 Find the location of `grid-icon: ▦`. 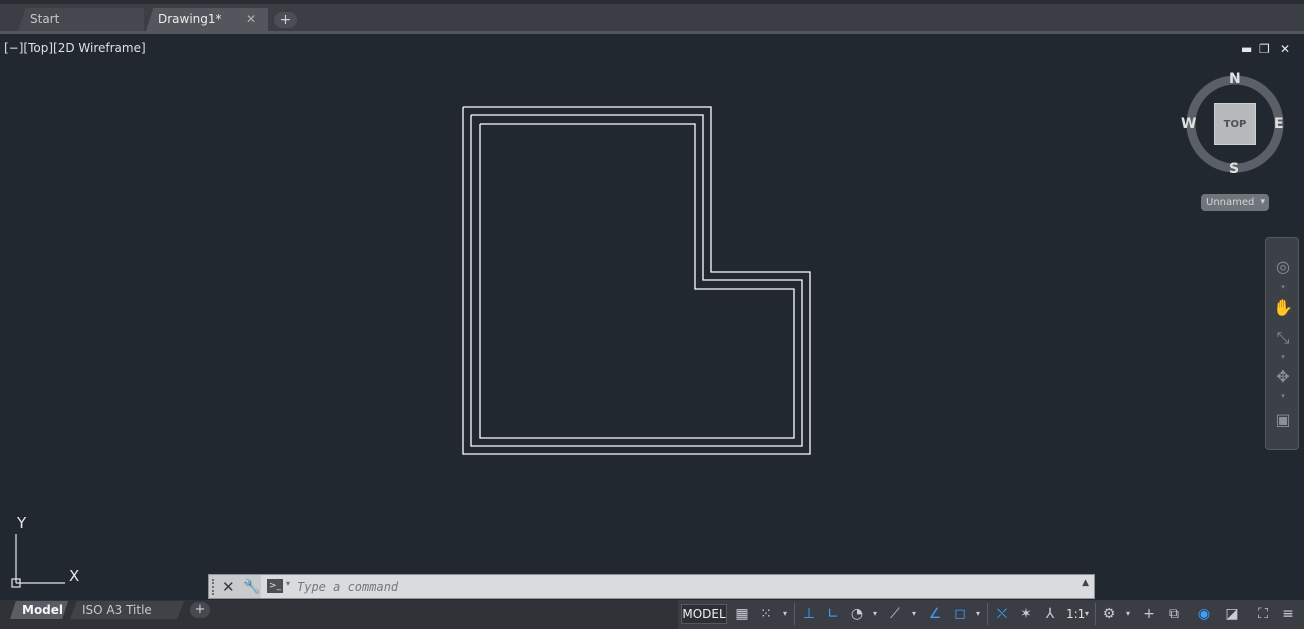

grid-icon: ▦ is located at coordinates (742, 614).